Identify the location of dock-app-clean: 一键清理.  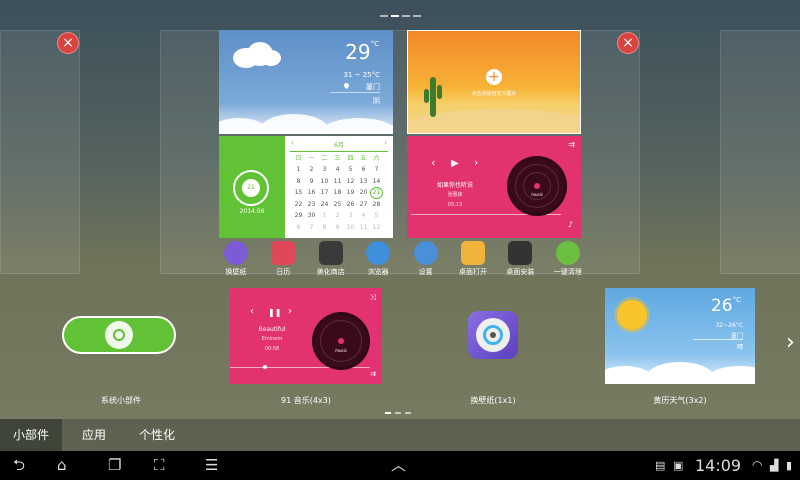
(568, 259).